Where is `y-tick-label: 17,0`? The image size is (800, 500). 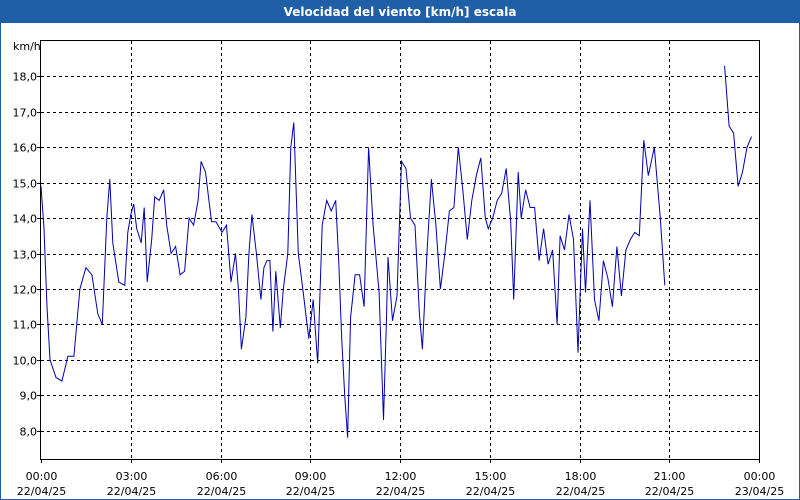
y-tick-label: 17,0 is located at coordinates (25, 113).